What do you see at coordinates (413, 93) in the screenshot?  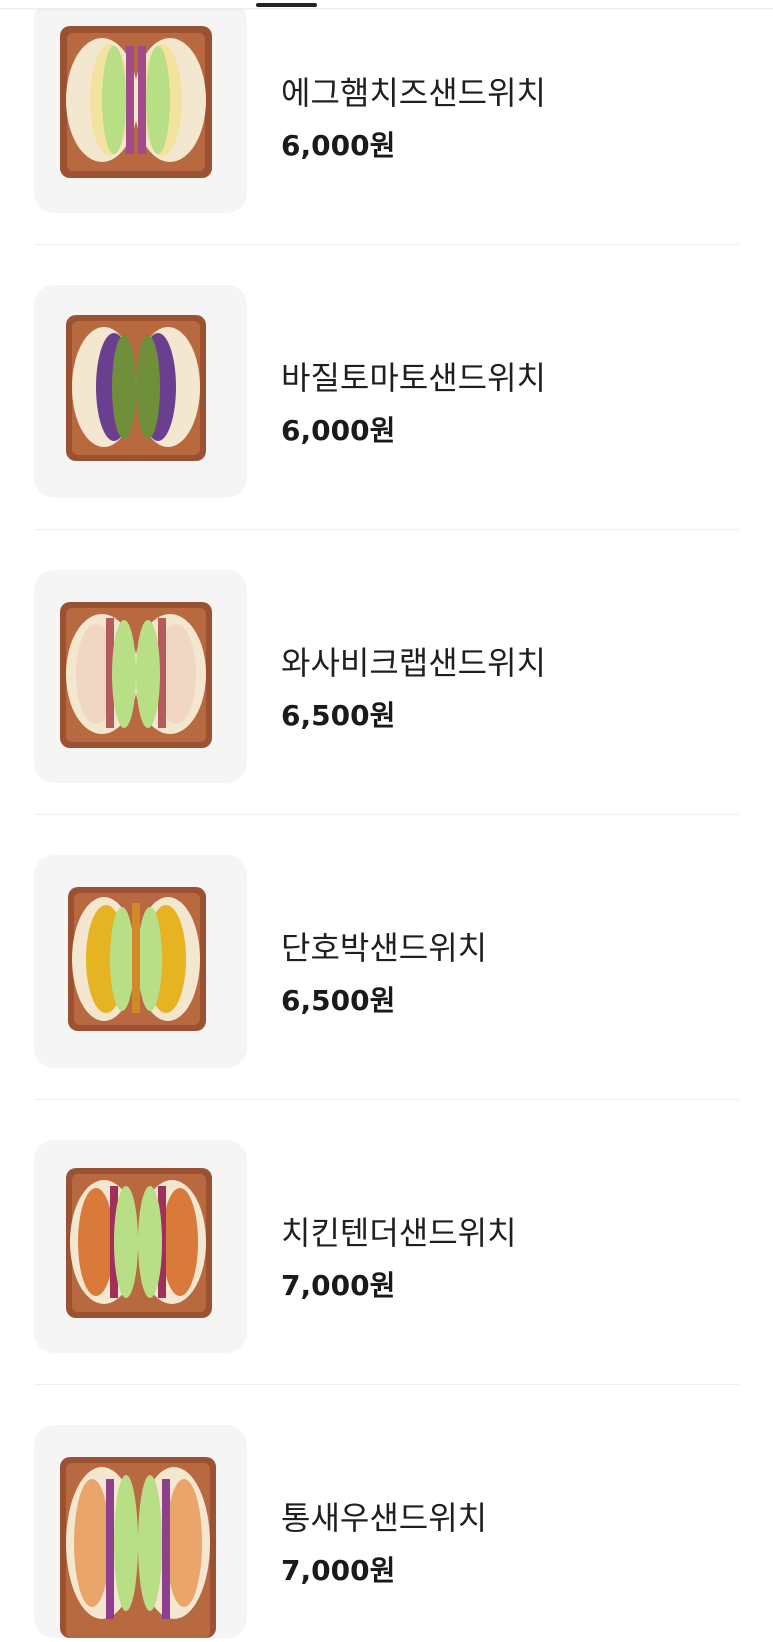 I see `menu-item-name: 에그햄치즈샌드위치` at bounding box center [413, 93].